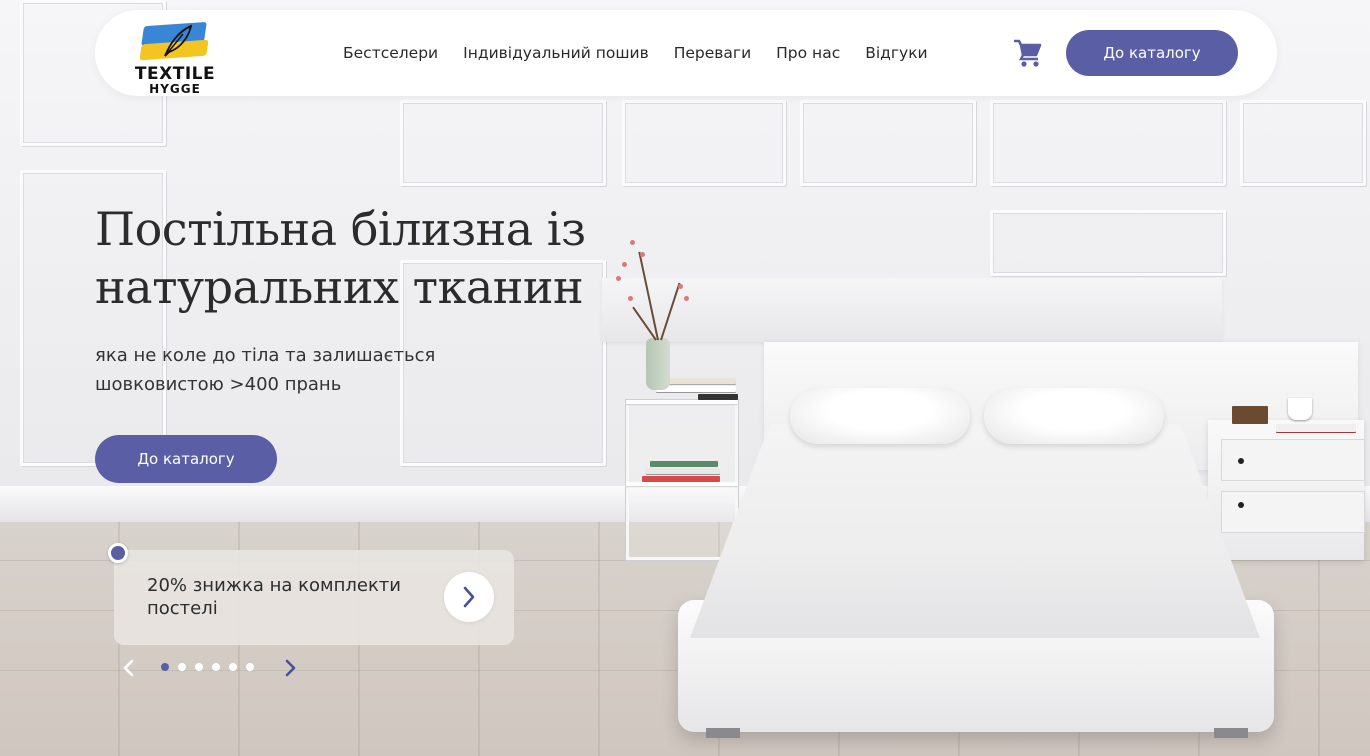 This screenshot has height=756, width=1370. Describe the element at coordinates (975, 531) in the screenshot. I see `mattress` at that location.